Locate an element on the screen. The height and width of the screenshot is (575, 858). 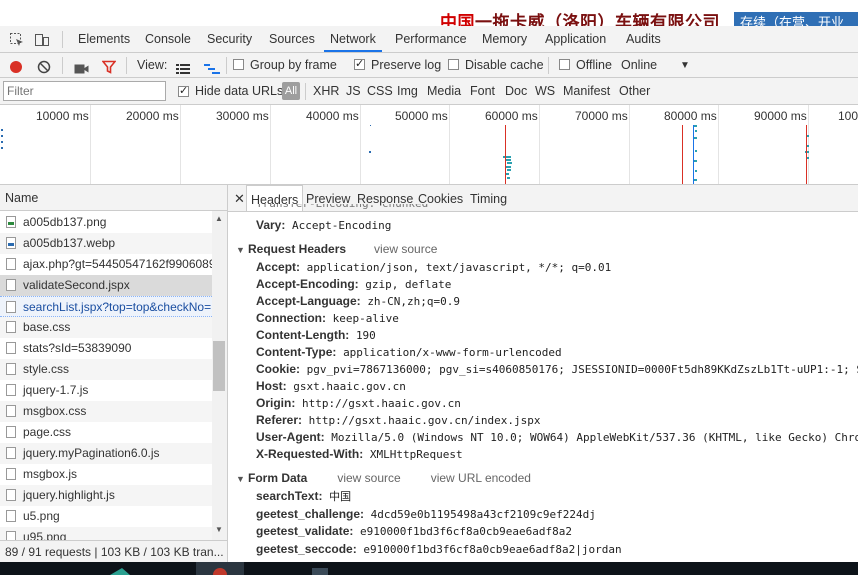
name-column-header: Name is located at coordinates (113, 198).